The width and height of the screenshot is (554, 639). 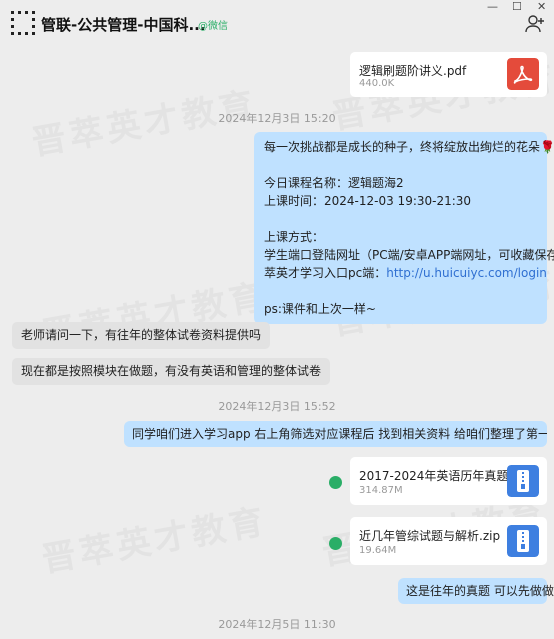 I want to click on title-bar: 管联-公共管理-中国科... @微信 — ☐ ✕, so click(x=277, y=24).